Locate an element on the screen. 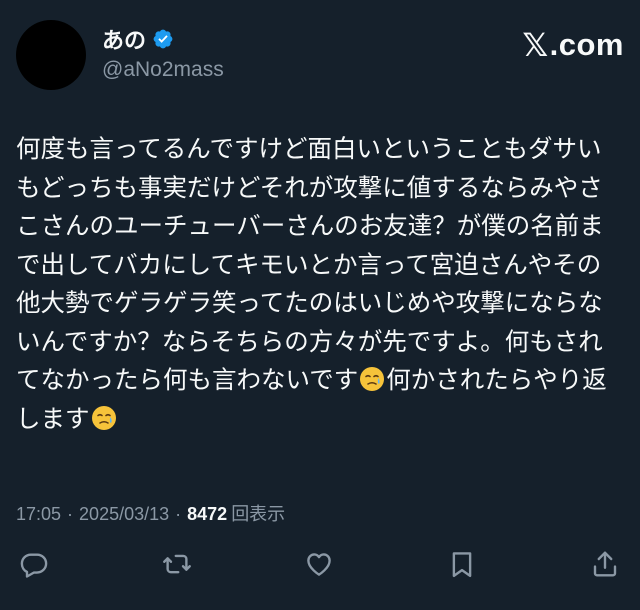 This screenshot has height=610, width=640. display-name: あの is located at coordinates (124, 39).